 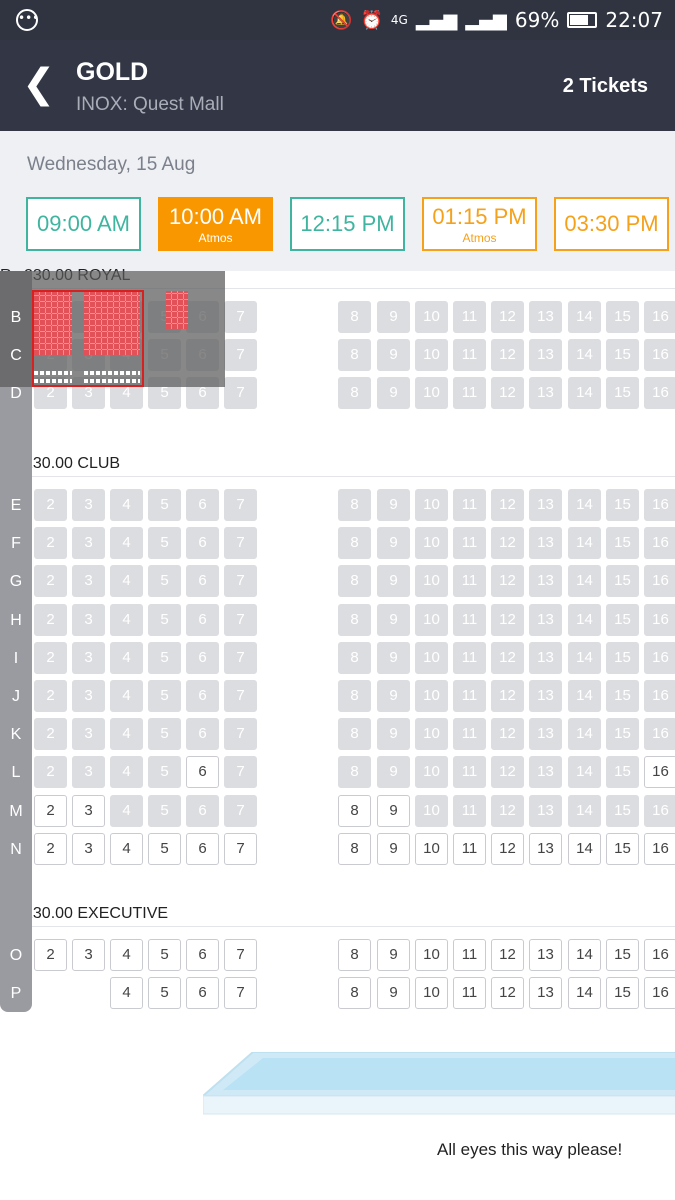 What do you see at coordinates (341, 20) in the screenshot?
I see `mute-icon: 🔕` at bounding box center [341, 20].